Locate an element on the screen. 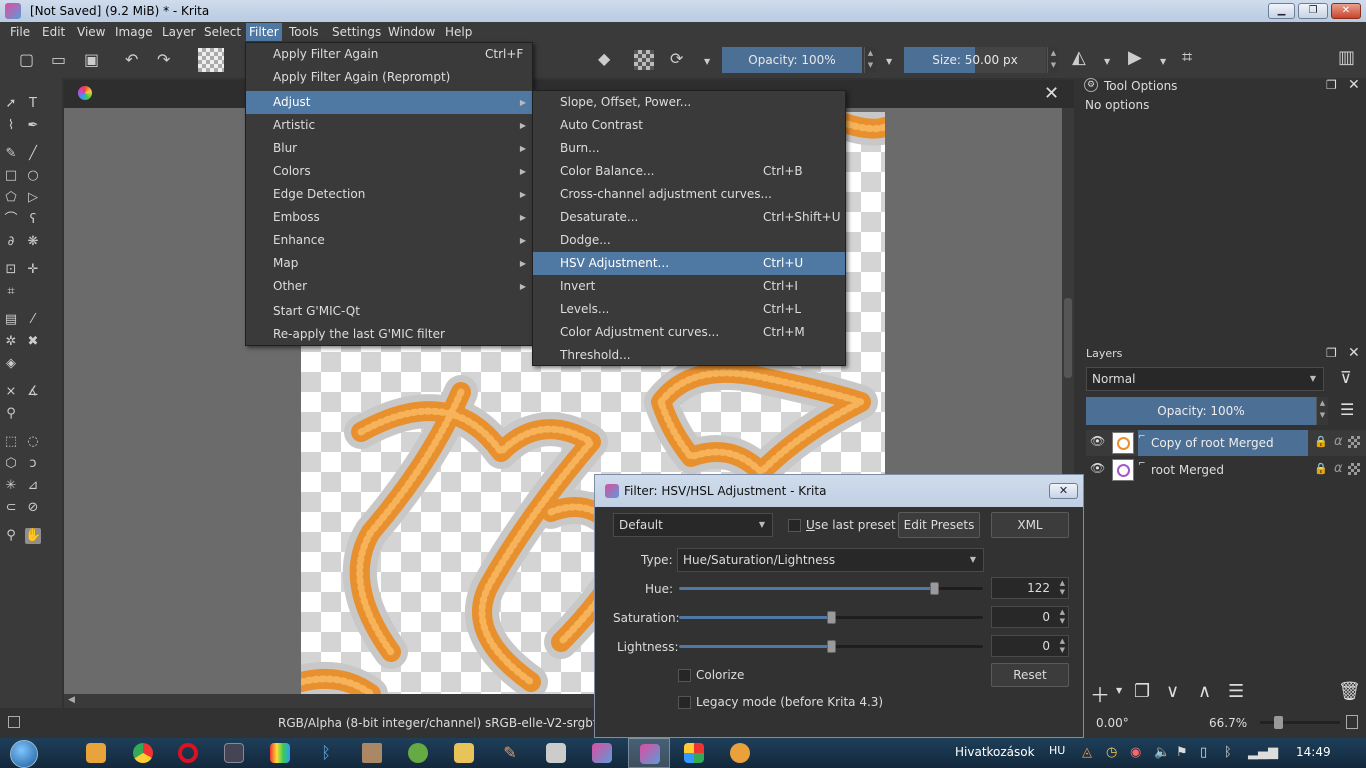  tray-clock-icon: ◷ is located at coordinates (1111, 752).